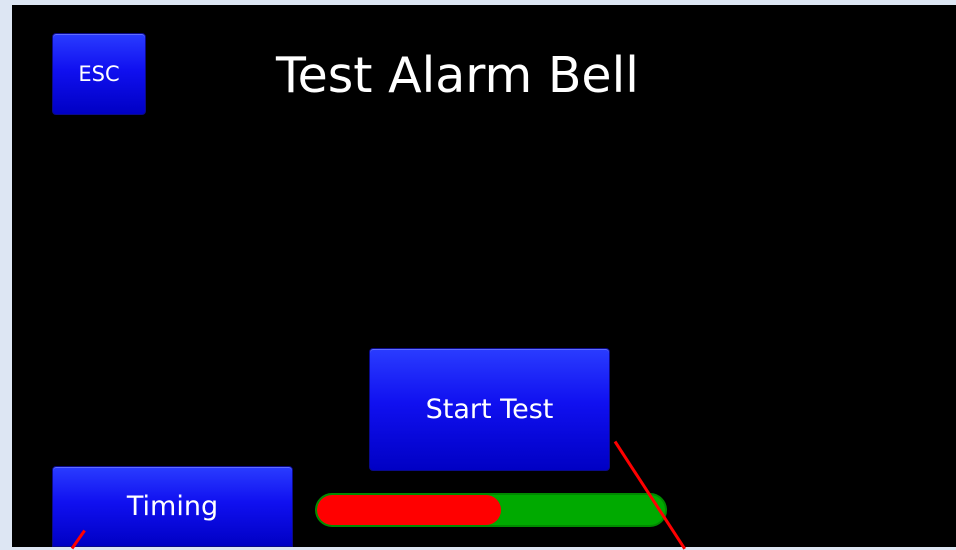 The image size is (956, 550). Describe the element at coordinates (489, 409) in the screenshot. I see `start-test-button: Start Test` at that location.